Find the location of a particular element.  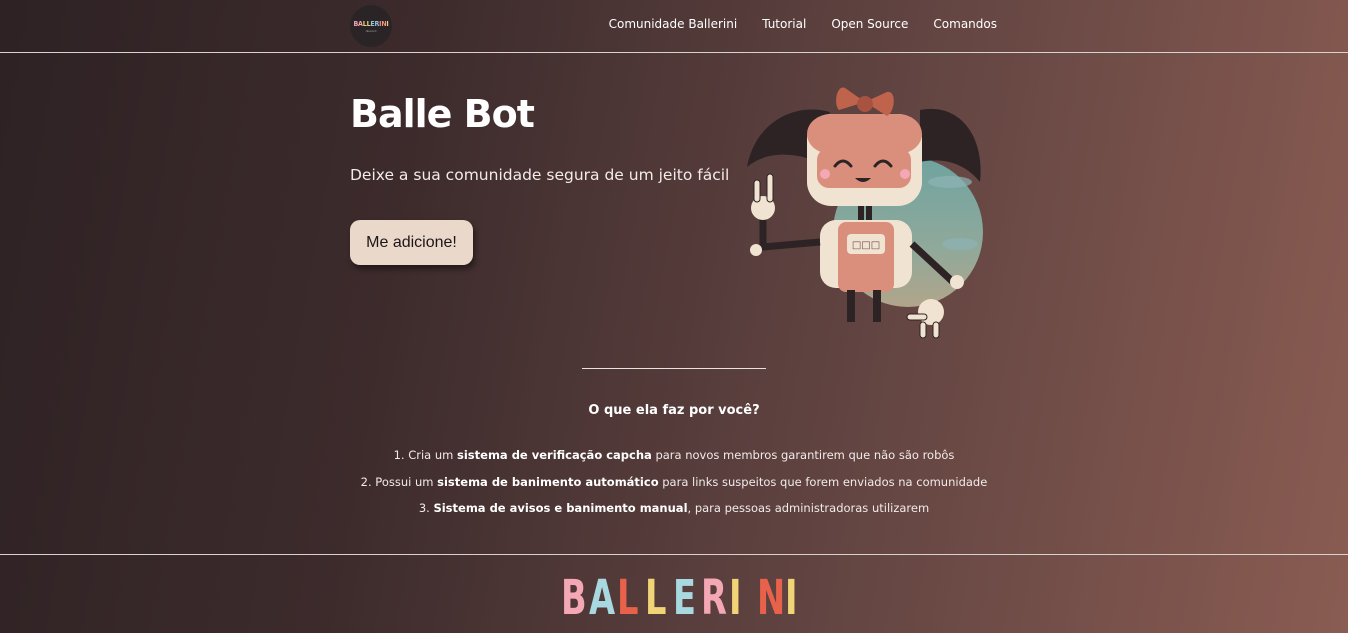

footer-ballerini-logo: BALLERINI is located at coordinates (687, 598).